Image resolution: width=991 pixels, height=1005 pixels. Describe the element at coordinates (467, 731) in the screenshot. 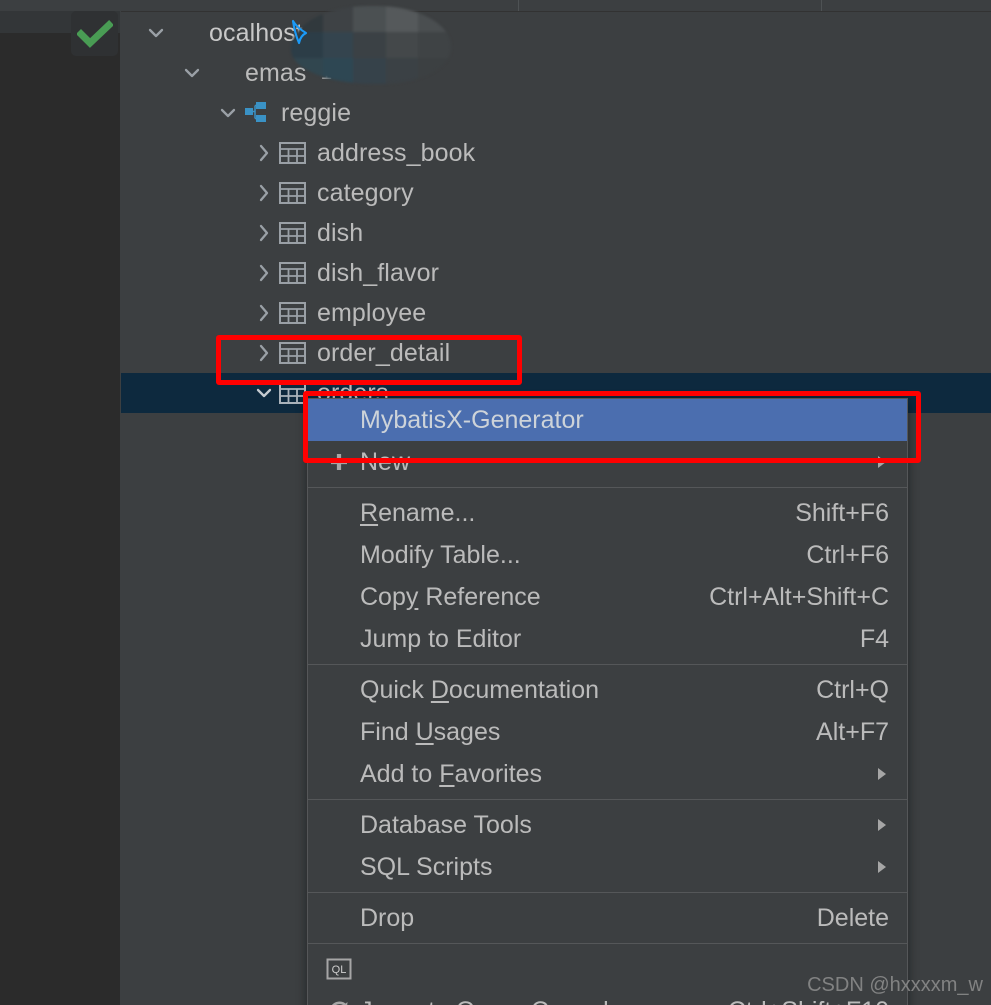

I see `menu-item-label-rest: sages` at that location.